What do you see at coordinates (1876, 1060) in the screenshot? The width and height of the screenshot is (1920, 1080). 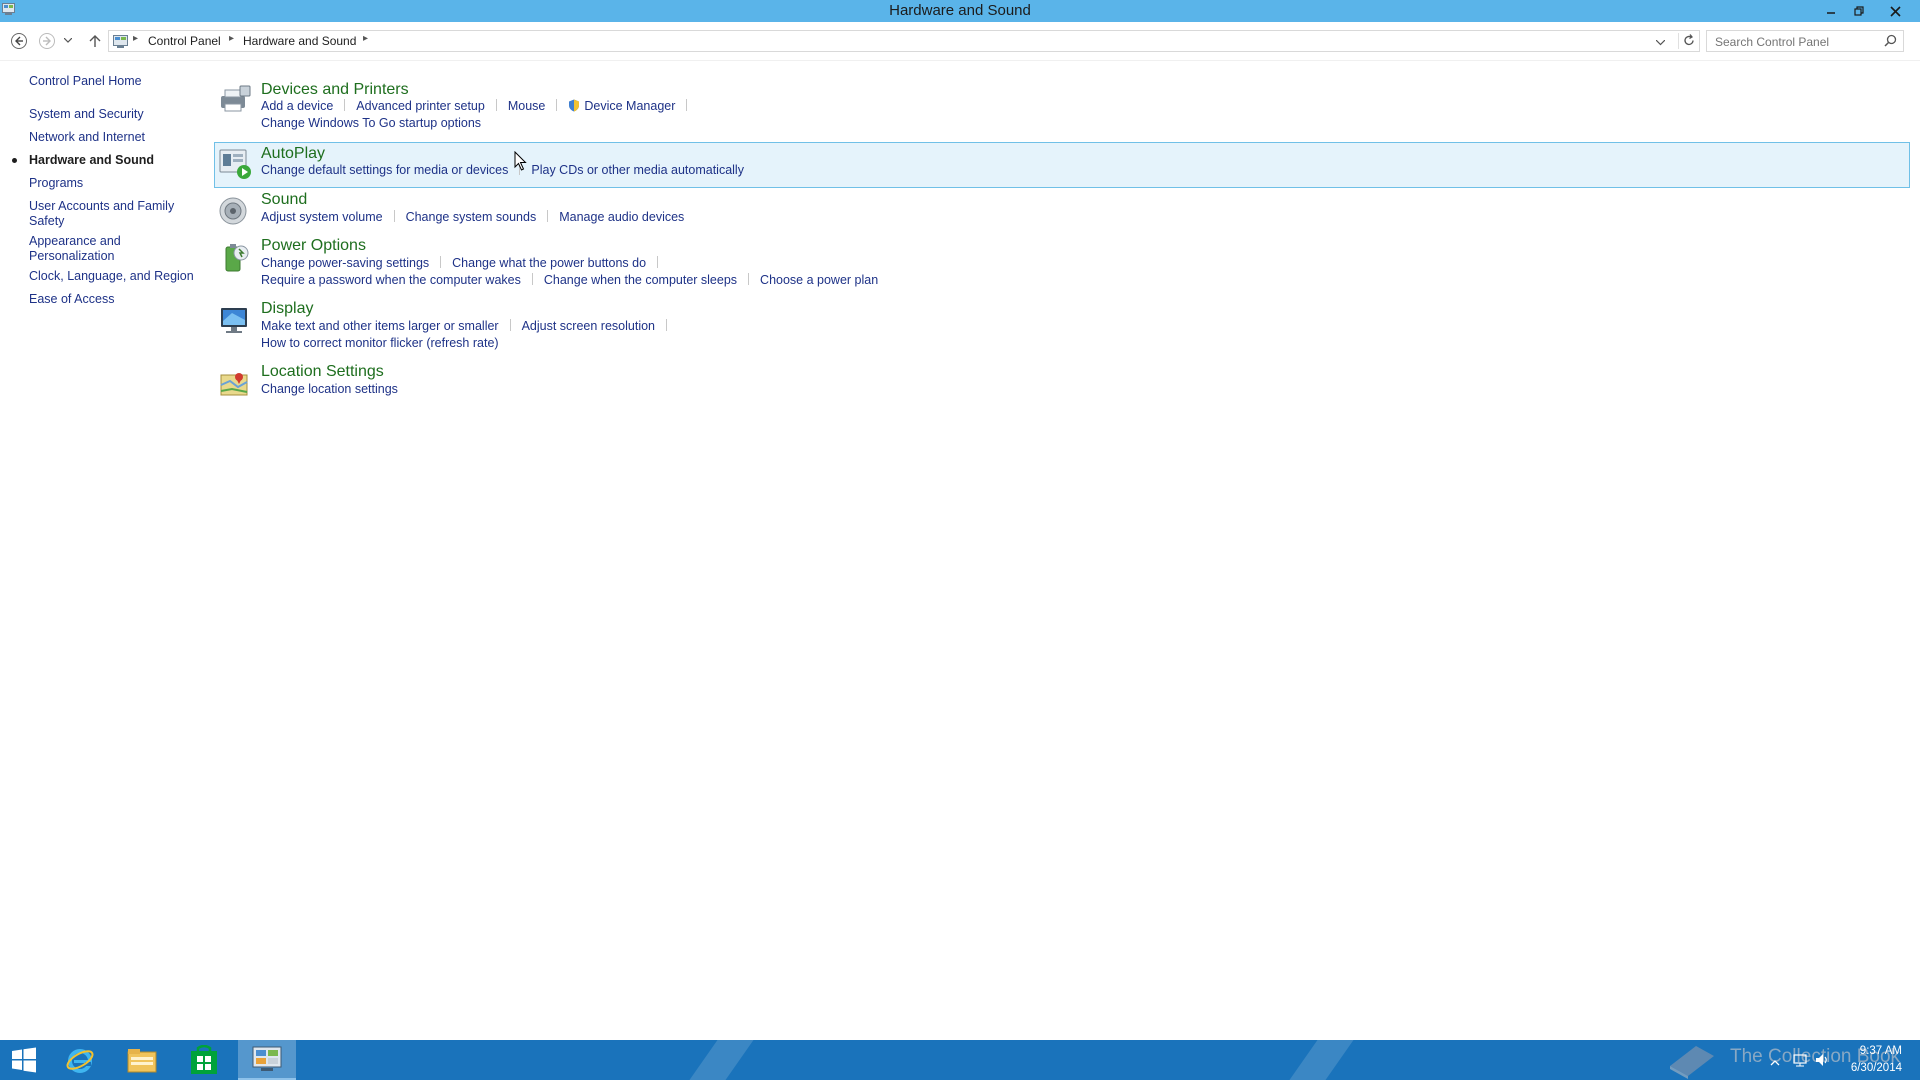 I see `system-clock: 9:37 AM 6/30/2014` at bounding box center [1876, 1060].